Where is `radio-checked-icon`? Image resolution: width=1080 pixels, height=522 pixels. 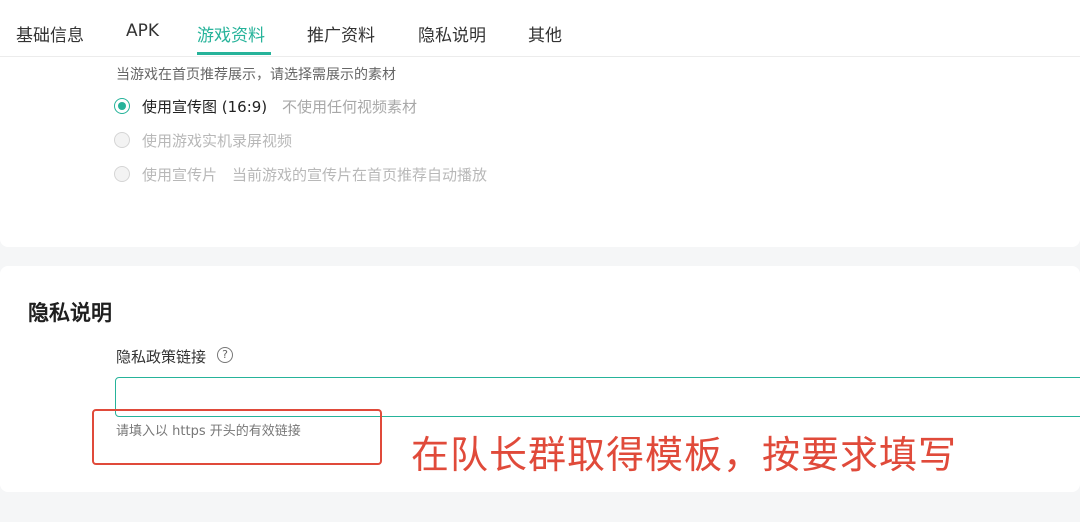 radio-checked-icon is located at coordinates (122, 106).